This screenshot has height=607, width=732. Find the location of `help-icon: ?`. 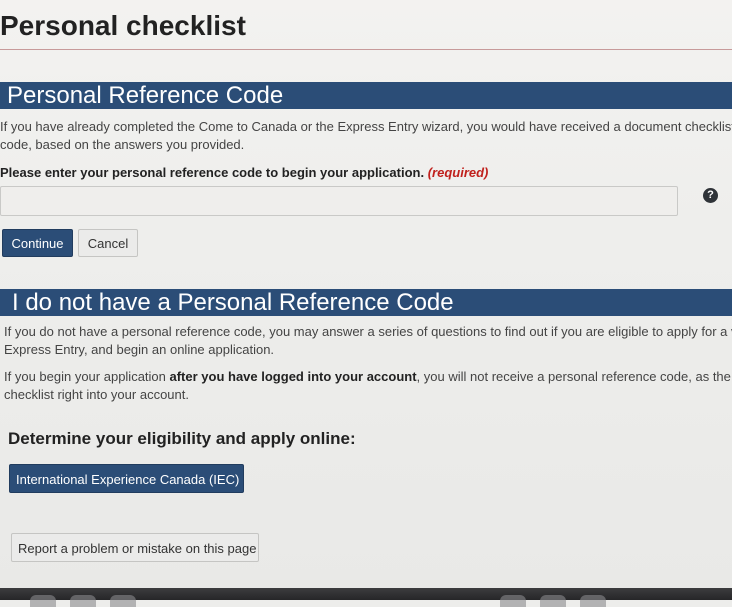

help-icon: ? is located at coordinates (710, 195).